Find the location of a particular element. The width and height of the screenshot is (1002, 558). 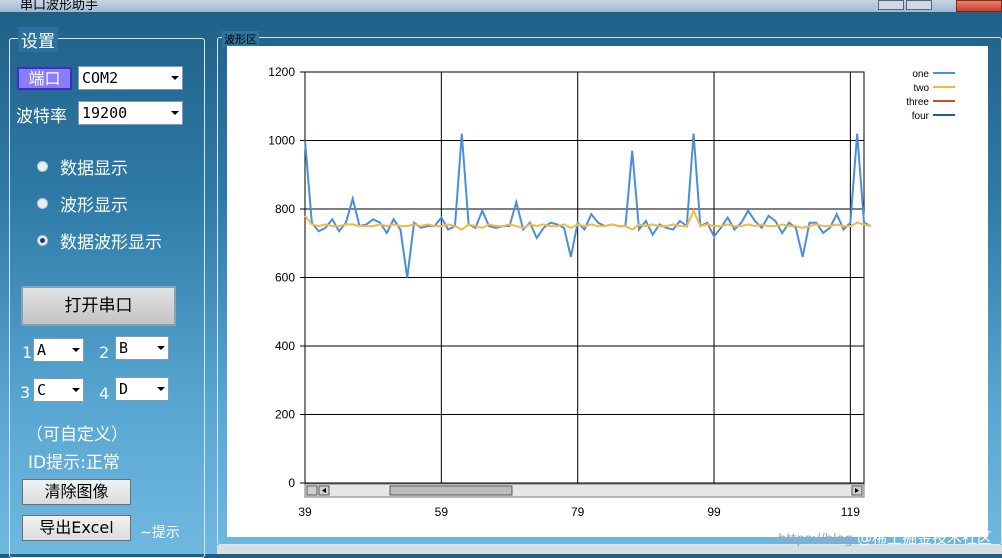

clear-image-button: 清除图像 is located at coordinates (76, 492).